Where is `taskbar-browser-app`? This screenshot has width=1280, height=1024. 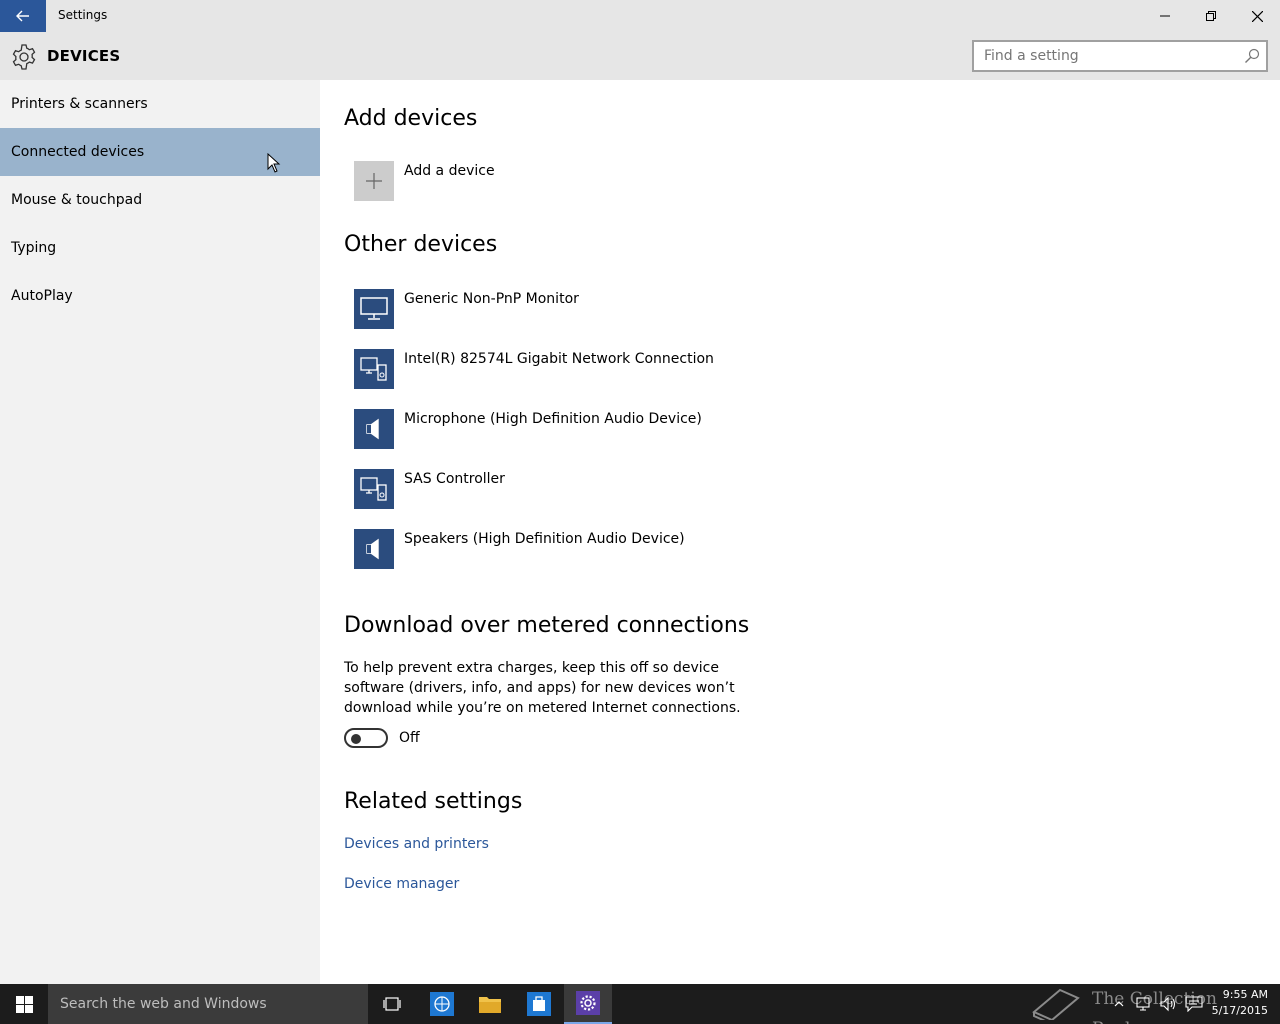
taskbar-browser-app is located at coordinates (442, 1004).